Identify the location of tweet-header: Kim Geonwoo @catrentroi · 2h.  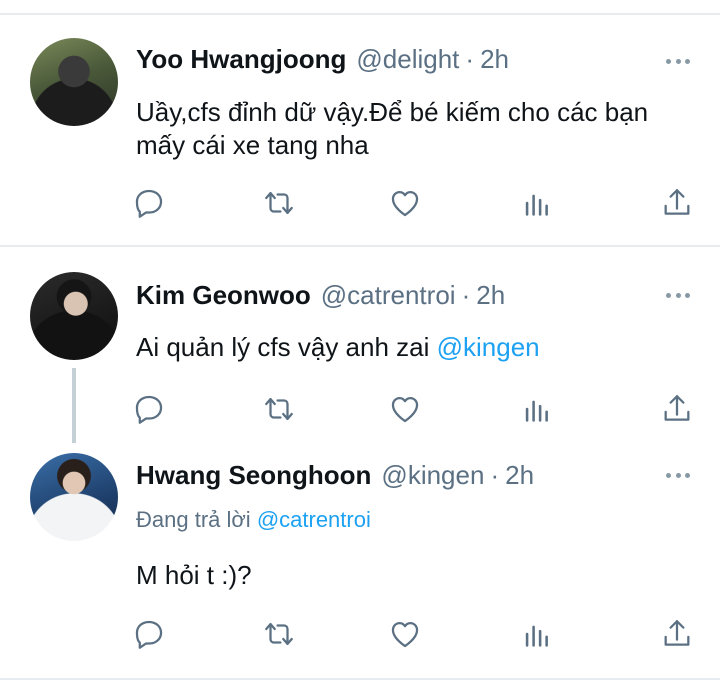
(320, 295).